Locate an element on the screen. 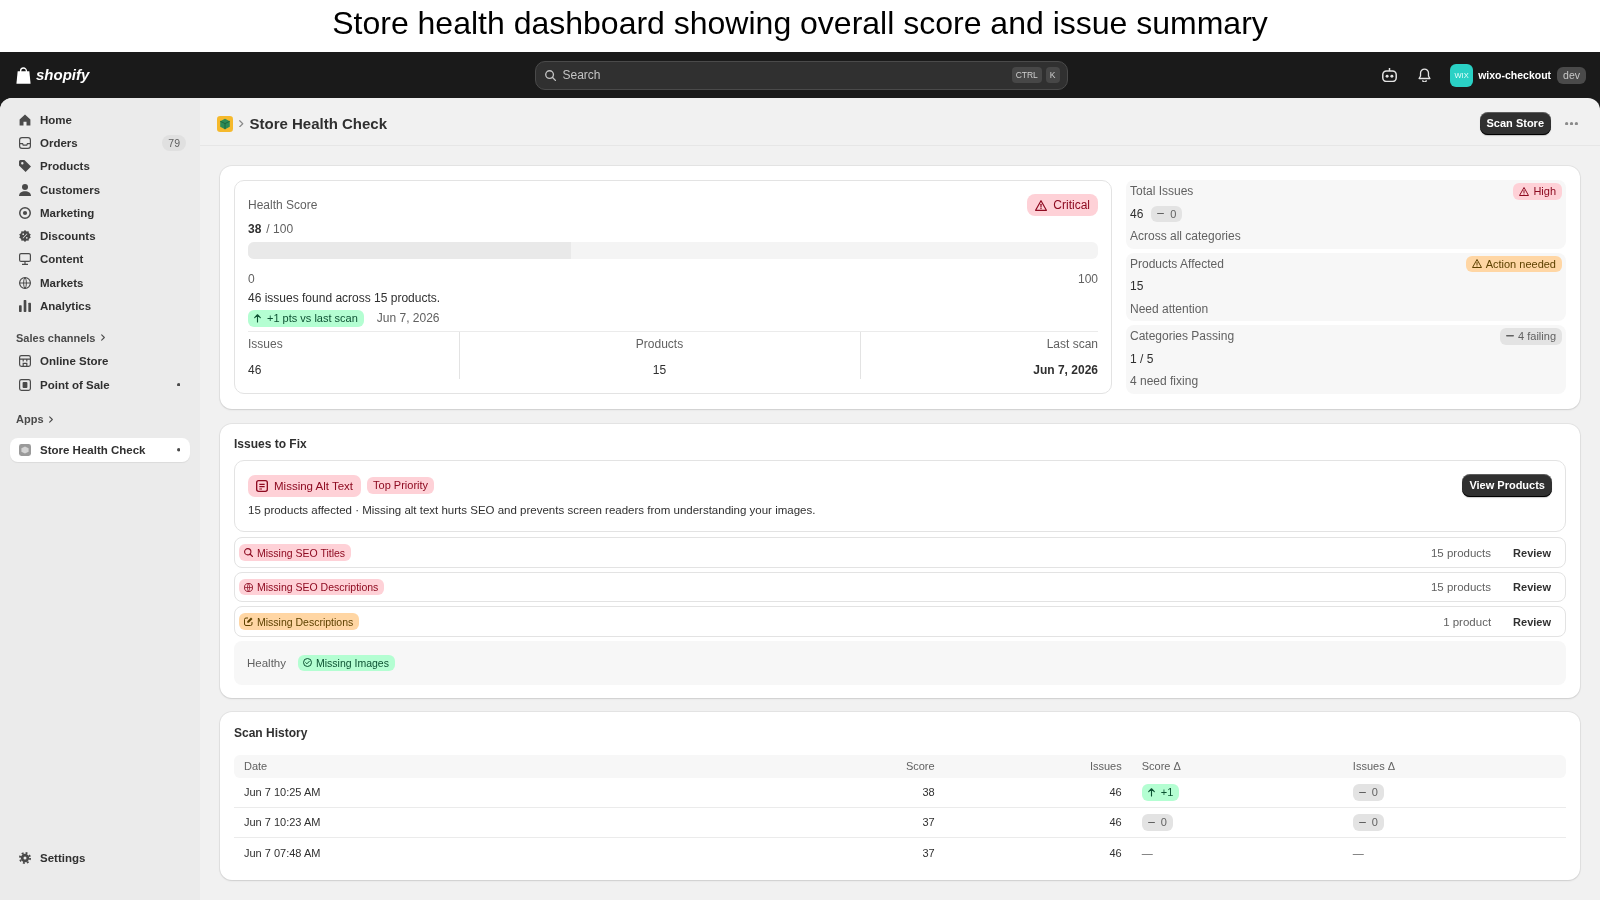  table-cell-text: Jun 7 07:48 AM is located at coordinates (282, 853).